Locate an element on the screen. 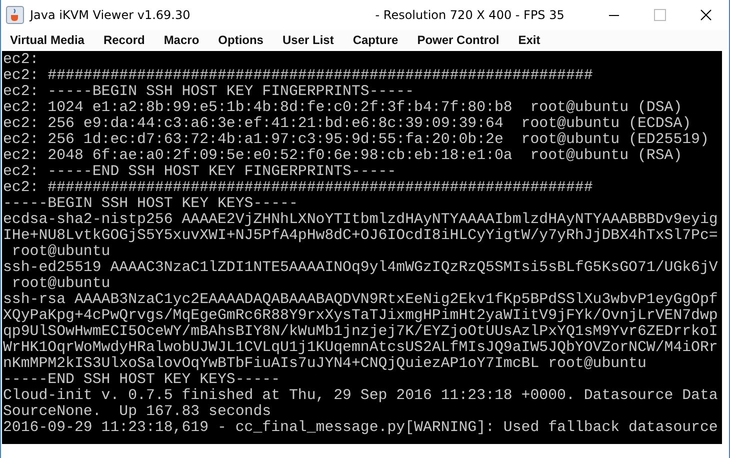  menu-item: Options is located at coordinates (241, 40).